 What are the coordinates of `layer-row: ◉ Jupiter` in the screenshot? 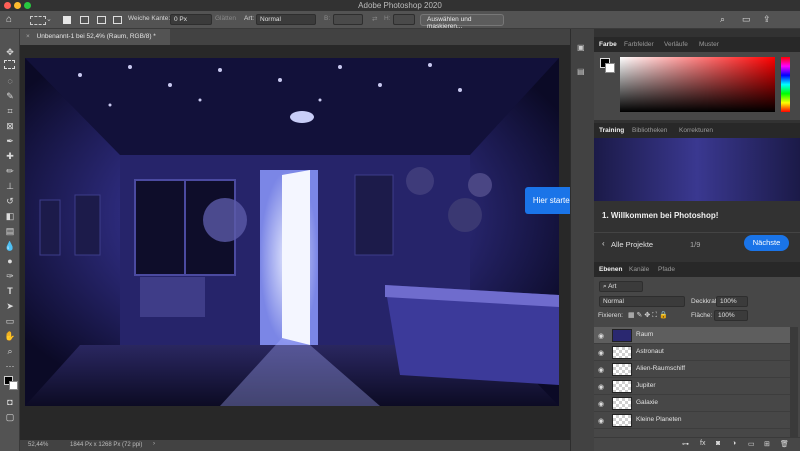 It's located at (692, 386).